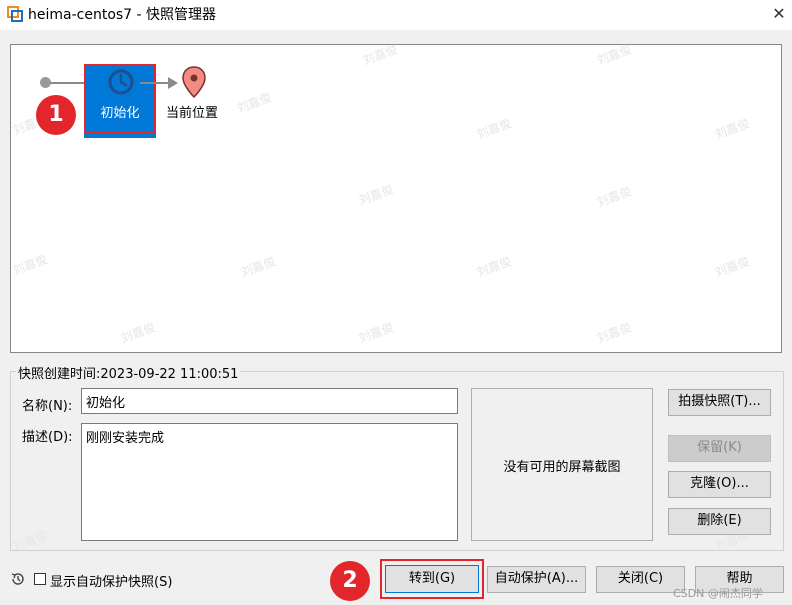 The width and height of the screenshot is (792, 605). Describe the element at coordinates (350, 581) in the screenshot. I see `step-badge-2: 2` at that location.